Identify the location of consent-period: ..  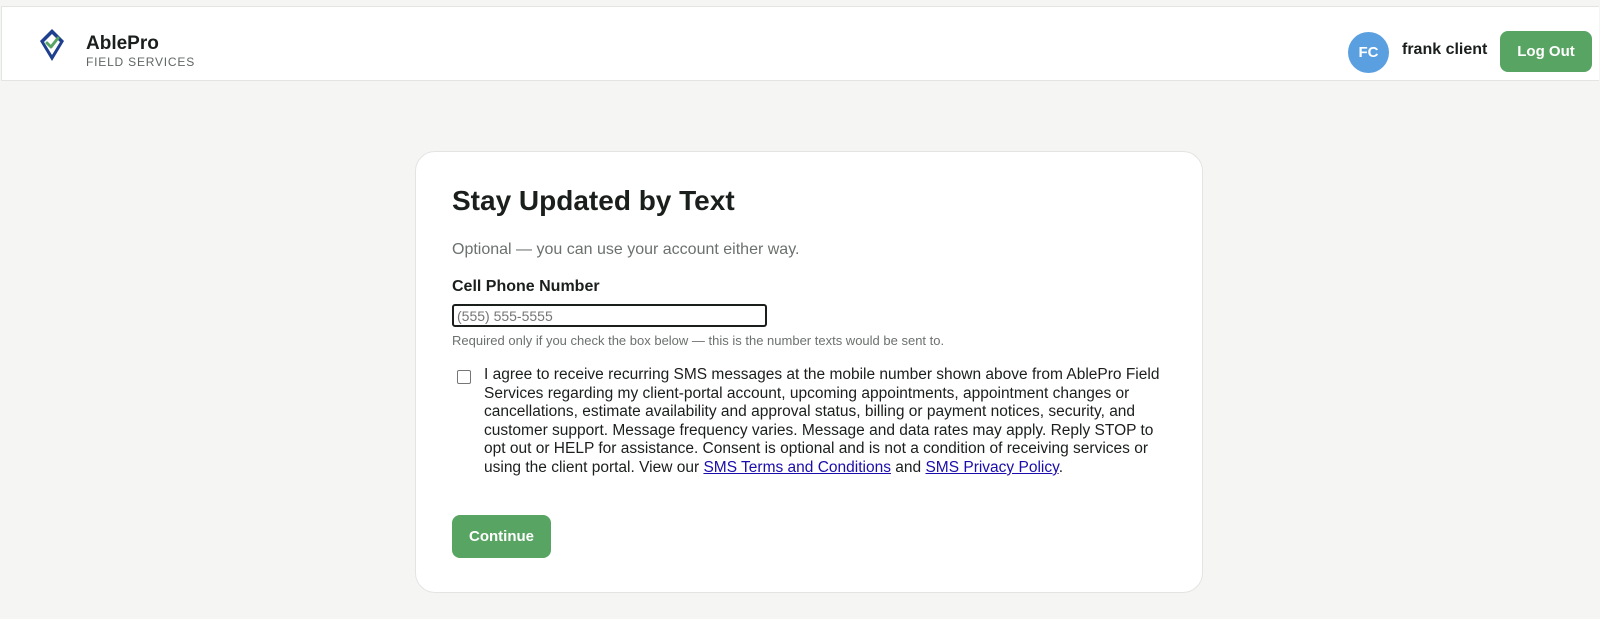
(1060, 467).